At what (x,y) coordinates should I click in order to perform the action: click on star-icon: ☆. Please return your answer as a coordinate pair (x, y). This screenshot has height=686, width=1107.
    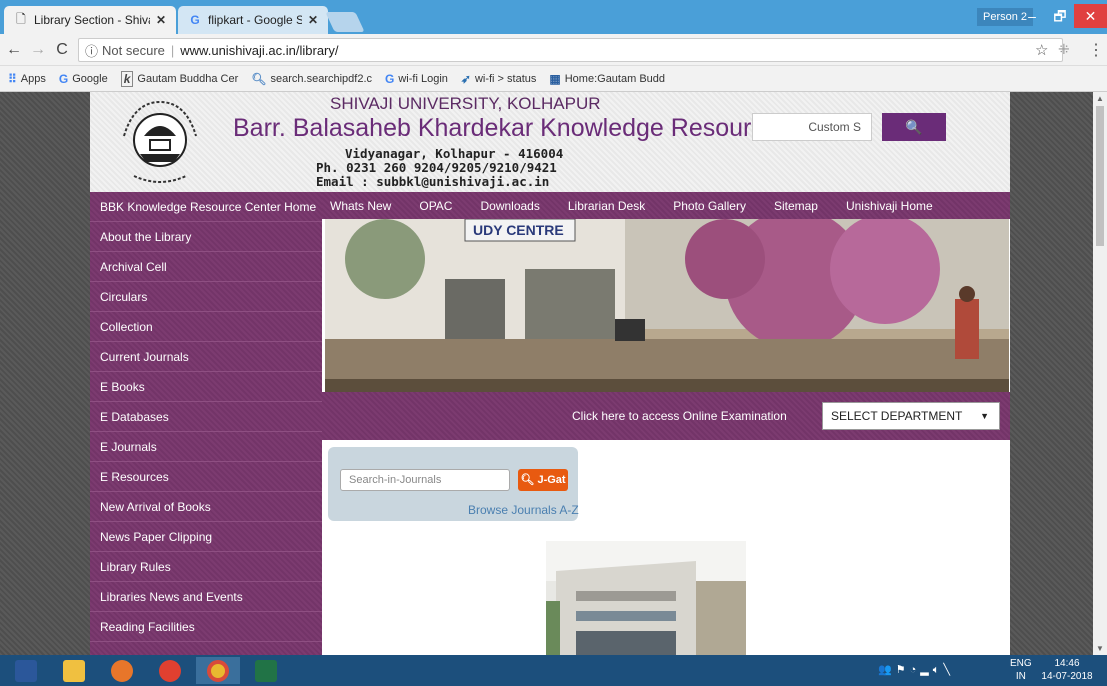
    Looking at the image, I should click on (1041, 50).